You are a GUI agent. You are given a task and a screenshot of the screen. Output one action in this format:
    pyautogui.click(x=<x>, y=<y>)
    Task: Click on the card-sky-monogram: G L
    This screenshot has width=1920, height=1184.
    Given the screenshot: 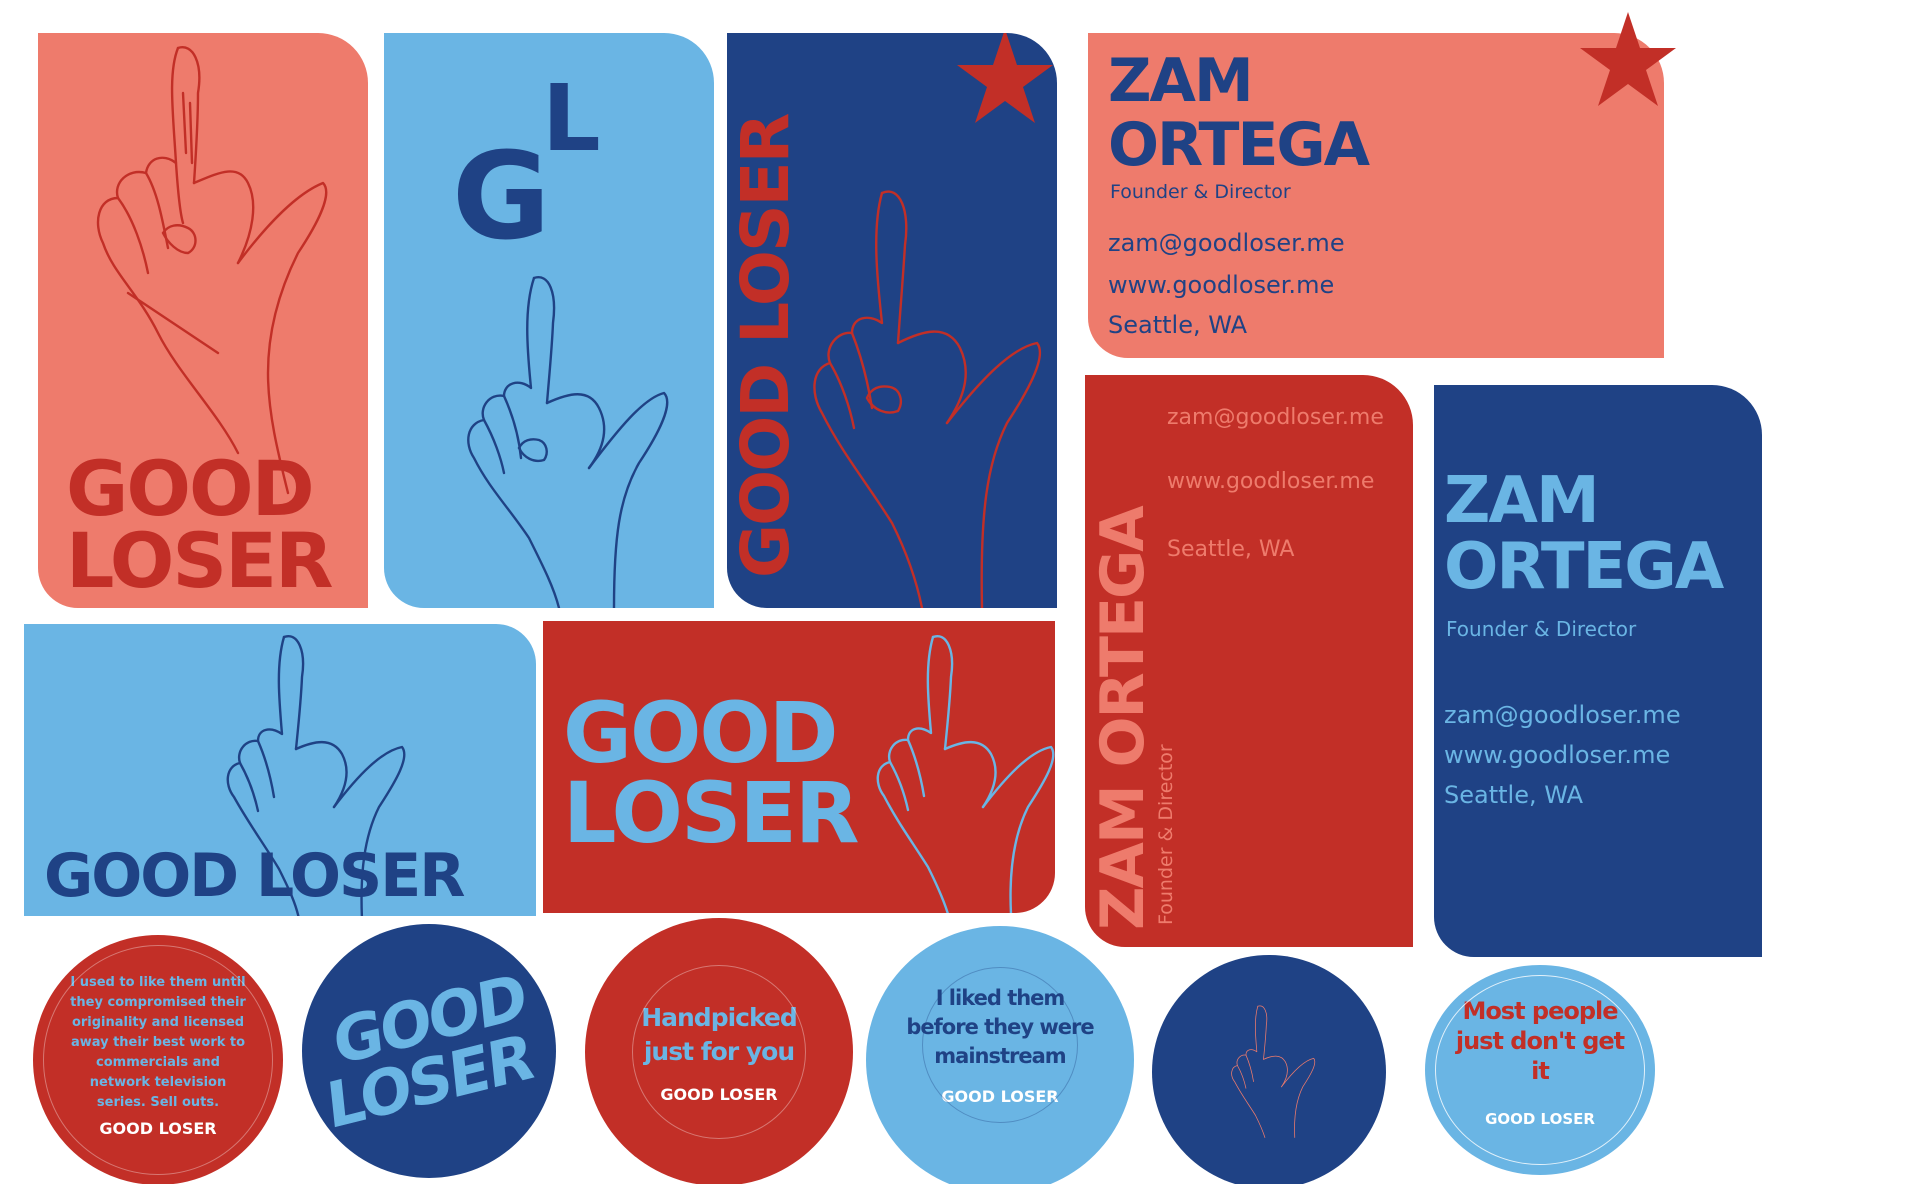 What is the action you would take?
    pyautogui.click(x=549, y=320)
    